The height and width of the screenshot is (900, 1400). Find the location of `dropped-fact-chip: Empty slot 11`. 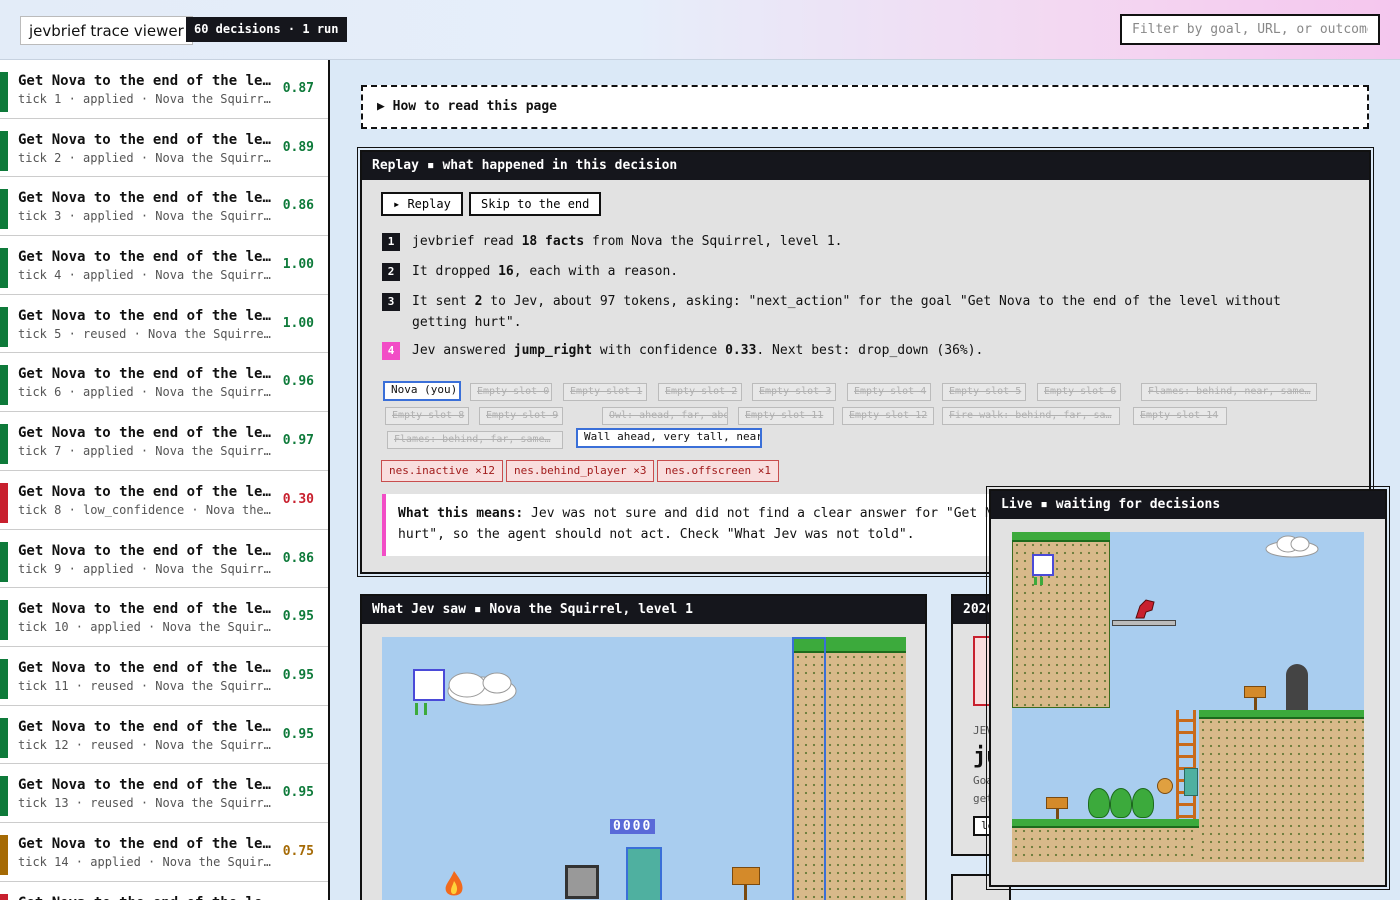

dropped-fact-chip: Empty slot 11 is located at coordinates (786, 416).